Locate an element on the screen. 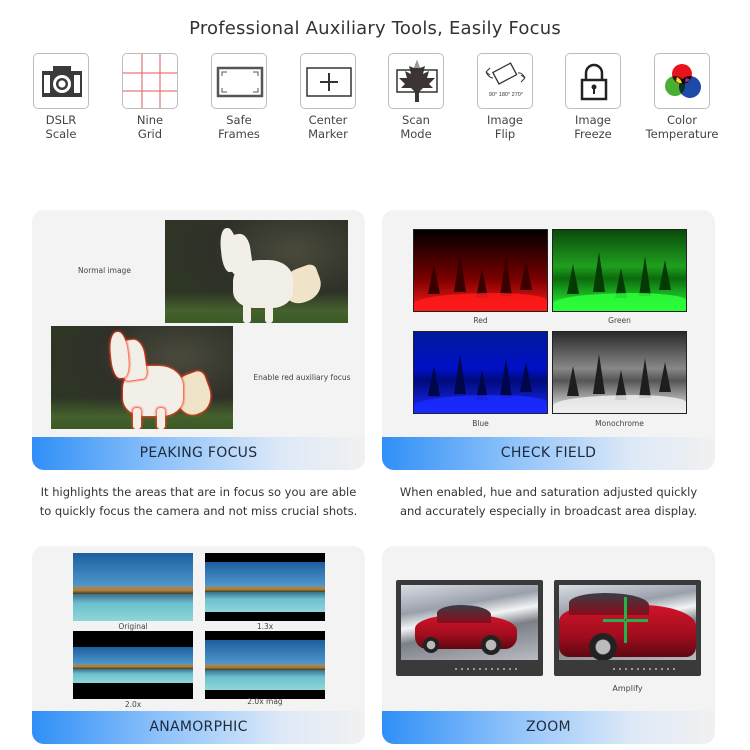 The height and width of the screenshot is (750, 750). center-marker-icon is located at coordinates (328, 81).